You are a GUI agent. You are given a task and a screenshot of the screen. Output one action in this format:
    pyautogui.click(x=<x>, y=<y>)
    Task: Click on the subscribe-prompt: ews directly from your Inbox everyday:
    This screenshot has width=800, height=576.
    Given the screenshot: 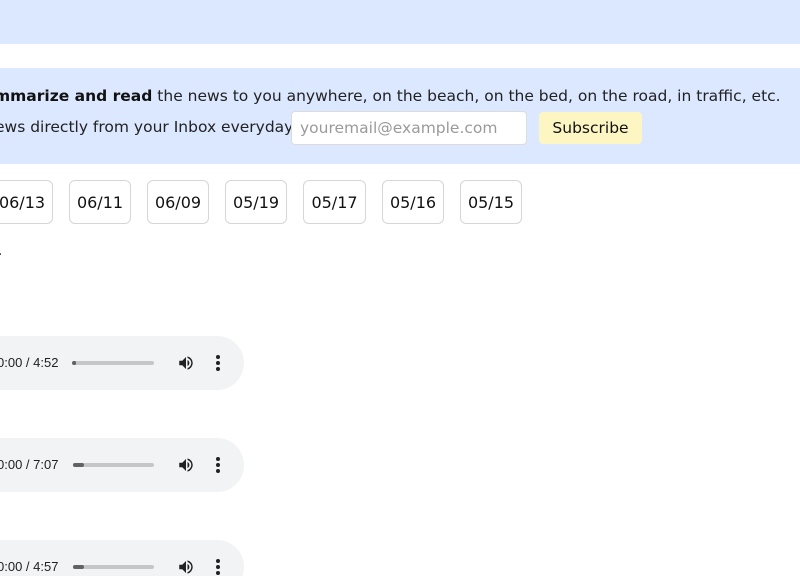 What is the action you would take?
    pyautogui.click(x=149, y=127)
    